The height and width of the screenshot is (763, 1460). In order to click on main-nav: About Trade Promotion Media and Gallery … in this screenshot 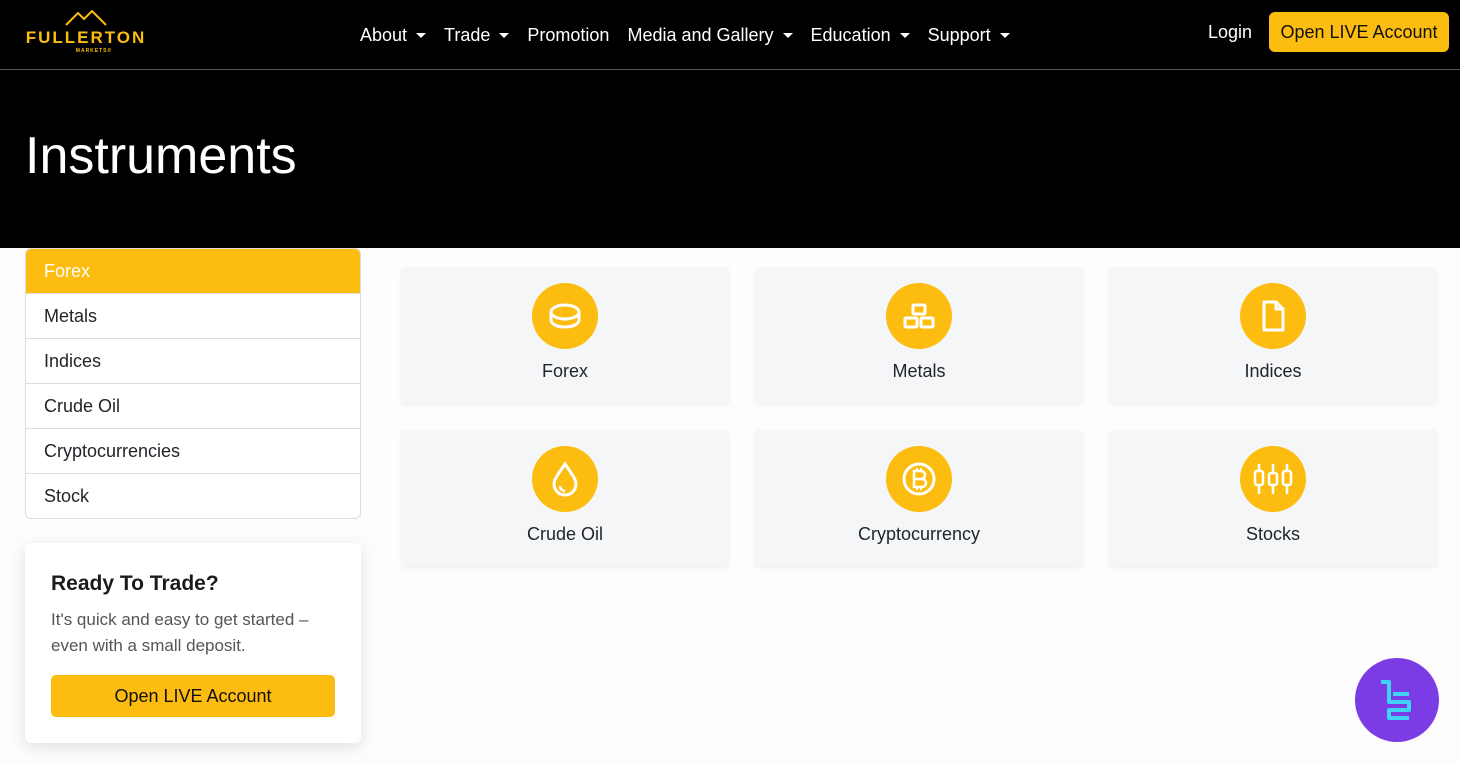, I will do `click(694, 35)`.